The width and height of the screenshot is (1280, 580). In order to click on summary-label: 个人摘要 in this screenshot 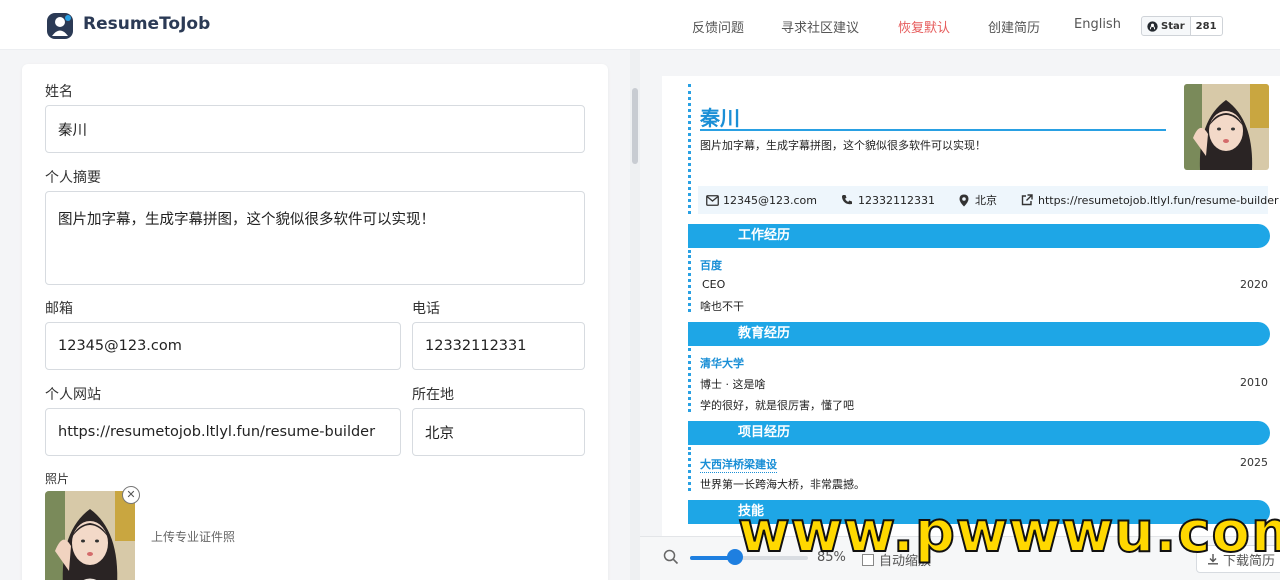, I will do `click(73, 178)`.